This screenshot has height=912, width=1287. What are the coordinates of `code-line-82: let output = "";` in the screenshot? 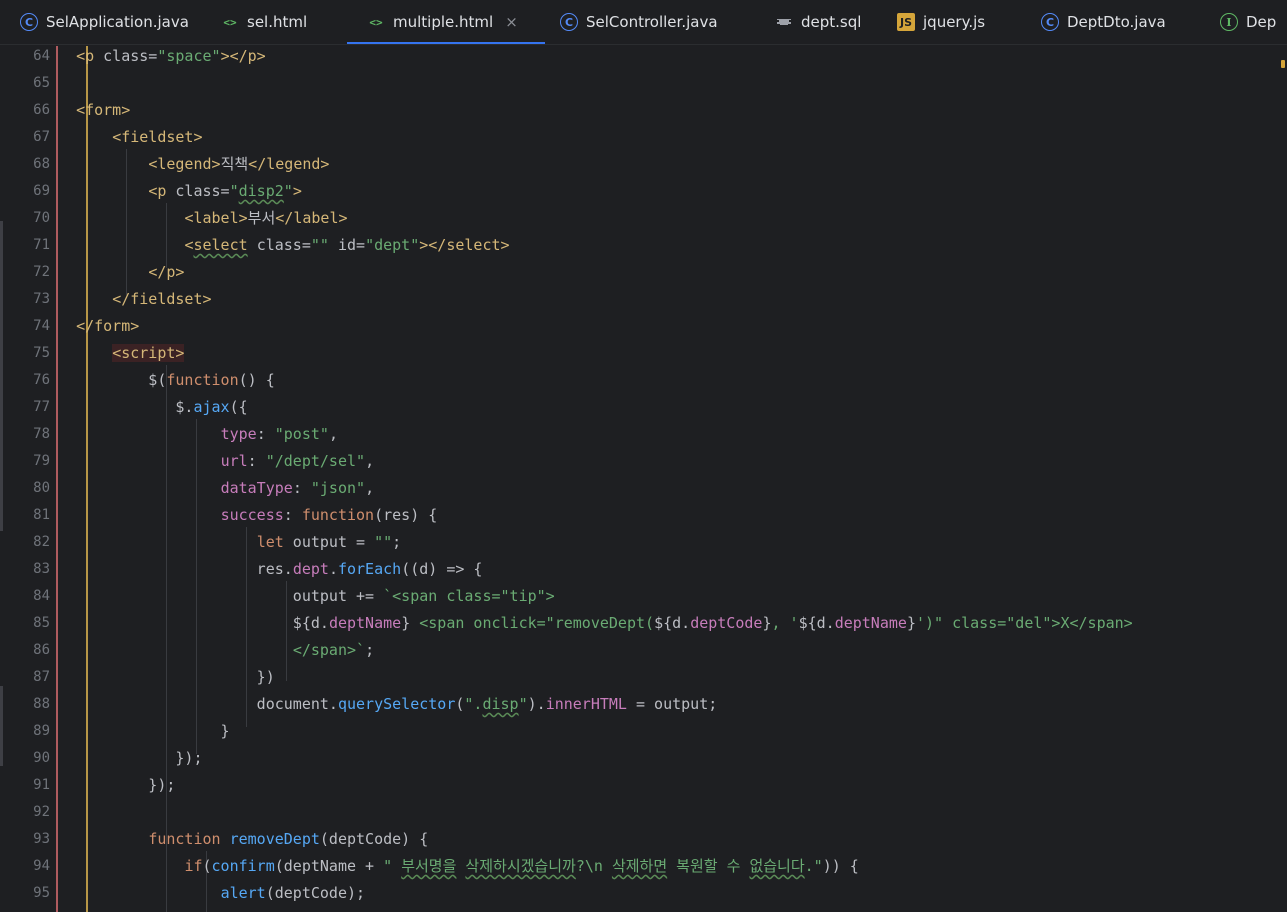 It's located at (329, 542).